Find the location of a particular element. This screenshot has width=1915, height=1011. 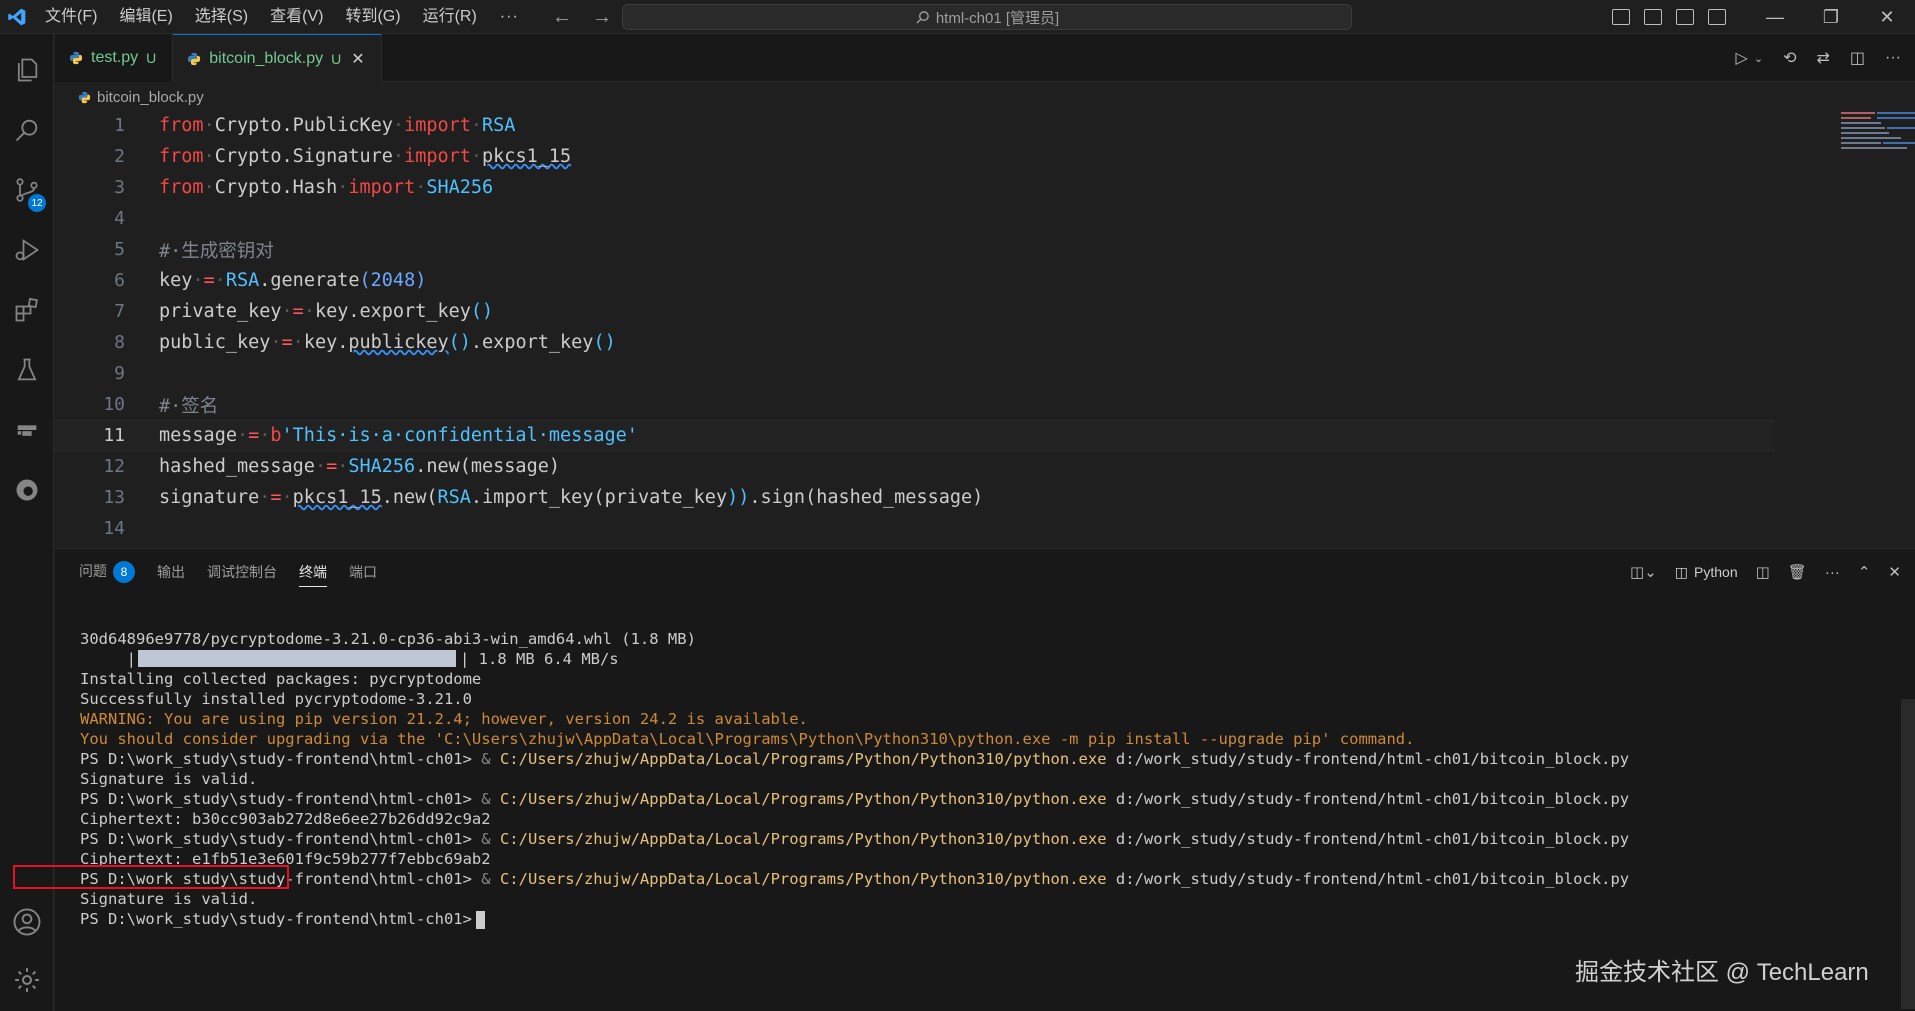

minimize-icon: — is located at coordinates (1775, 17).